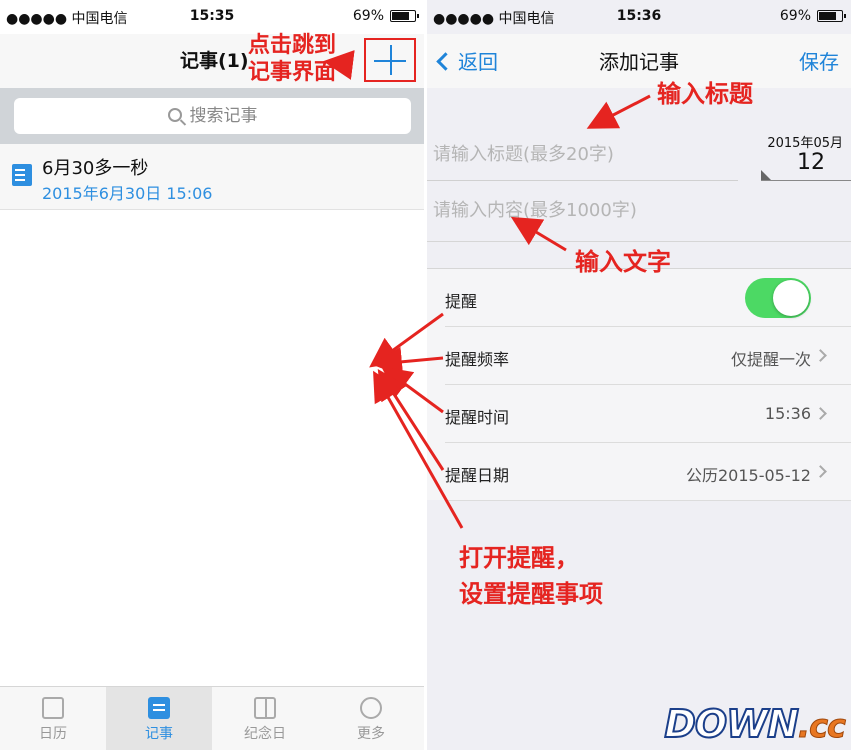 This screenshot has width=851, height=750. I want to click on arrow-to-plus, so click(339, 65).